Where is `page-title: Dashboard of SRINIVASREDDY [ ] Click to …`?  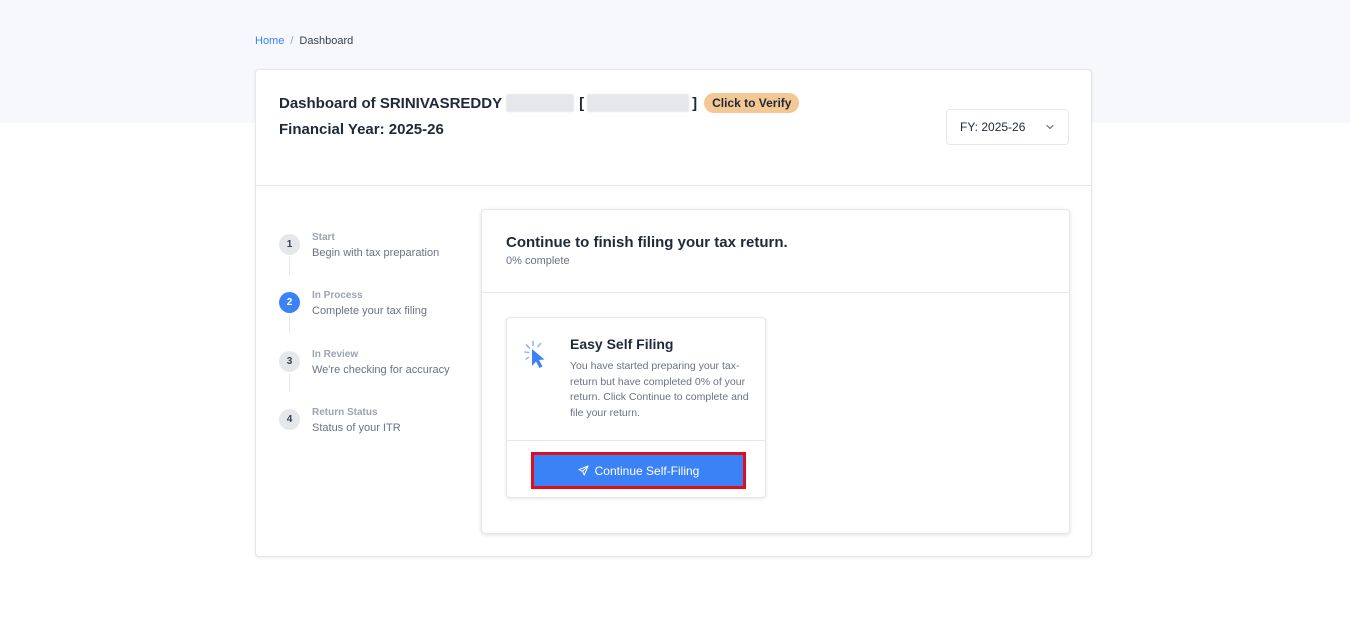 page-title: Dashboard of SRINIVASREDDY [ ] Click to … is located at coordinates (539, 103).